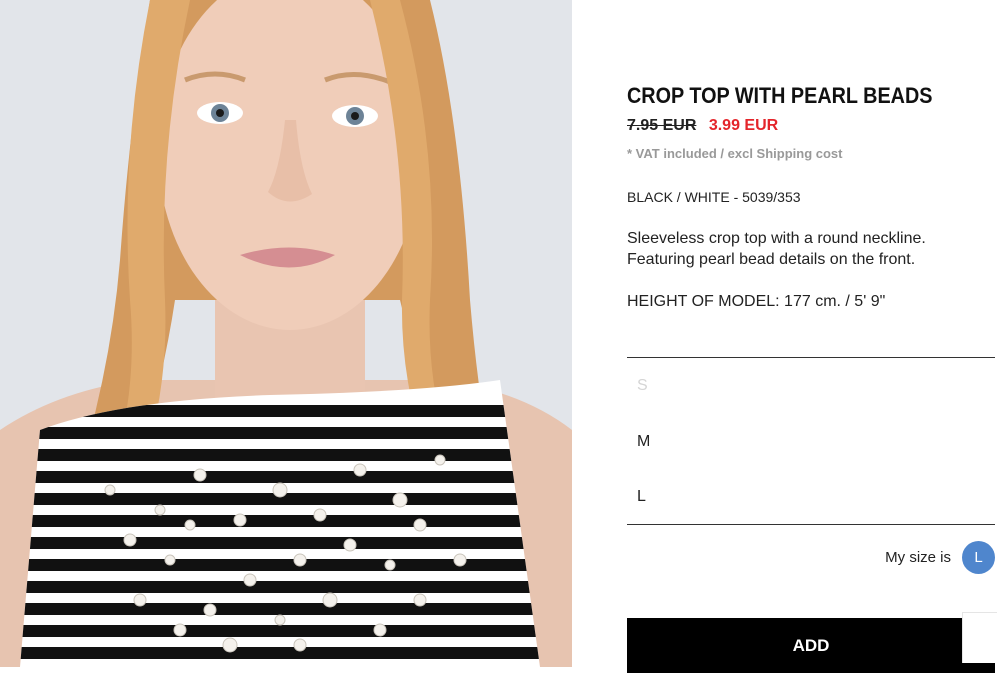 The height and width of the screenshot is (673, 997). What do you see at coordinates (756, 301) in the screenshot?
I see `model-height: HEIGHT OF MODEL: 177 cm. / 5' 9"` at bounding box center [756, 301].